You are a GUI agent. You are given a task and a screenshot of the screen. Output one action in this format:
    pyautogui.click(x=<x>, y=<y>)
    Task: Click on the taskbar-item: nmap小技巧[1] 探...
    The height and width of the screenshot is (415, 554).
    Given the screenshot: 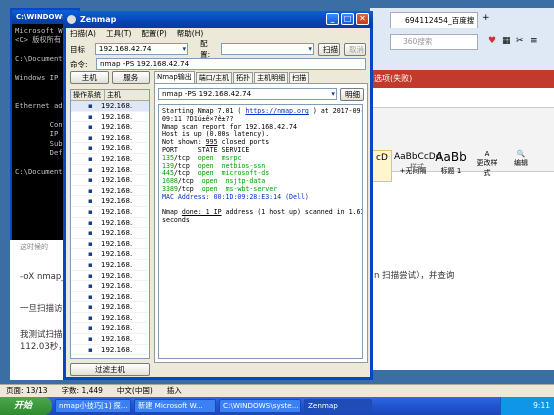 What is the action you would take?
    pyautogui.click(x=93, y=406)
    